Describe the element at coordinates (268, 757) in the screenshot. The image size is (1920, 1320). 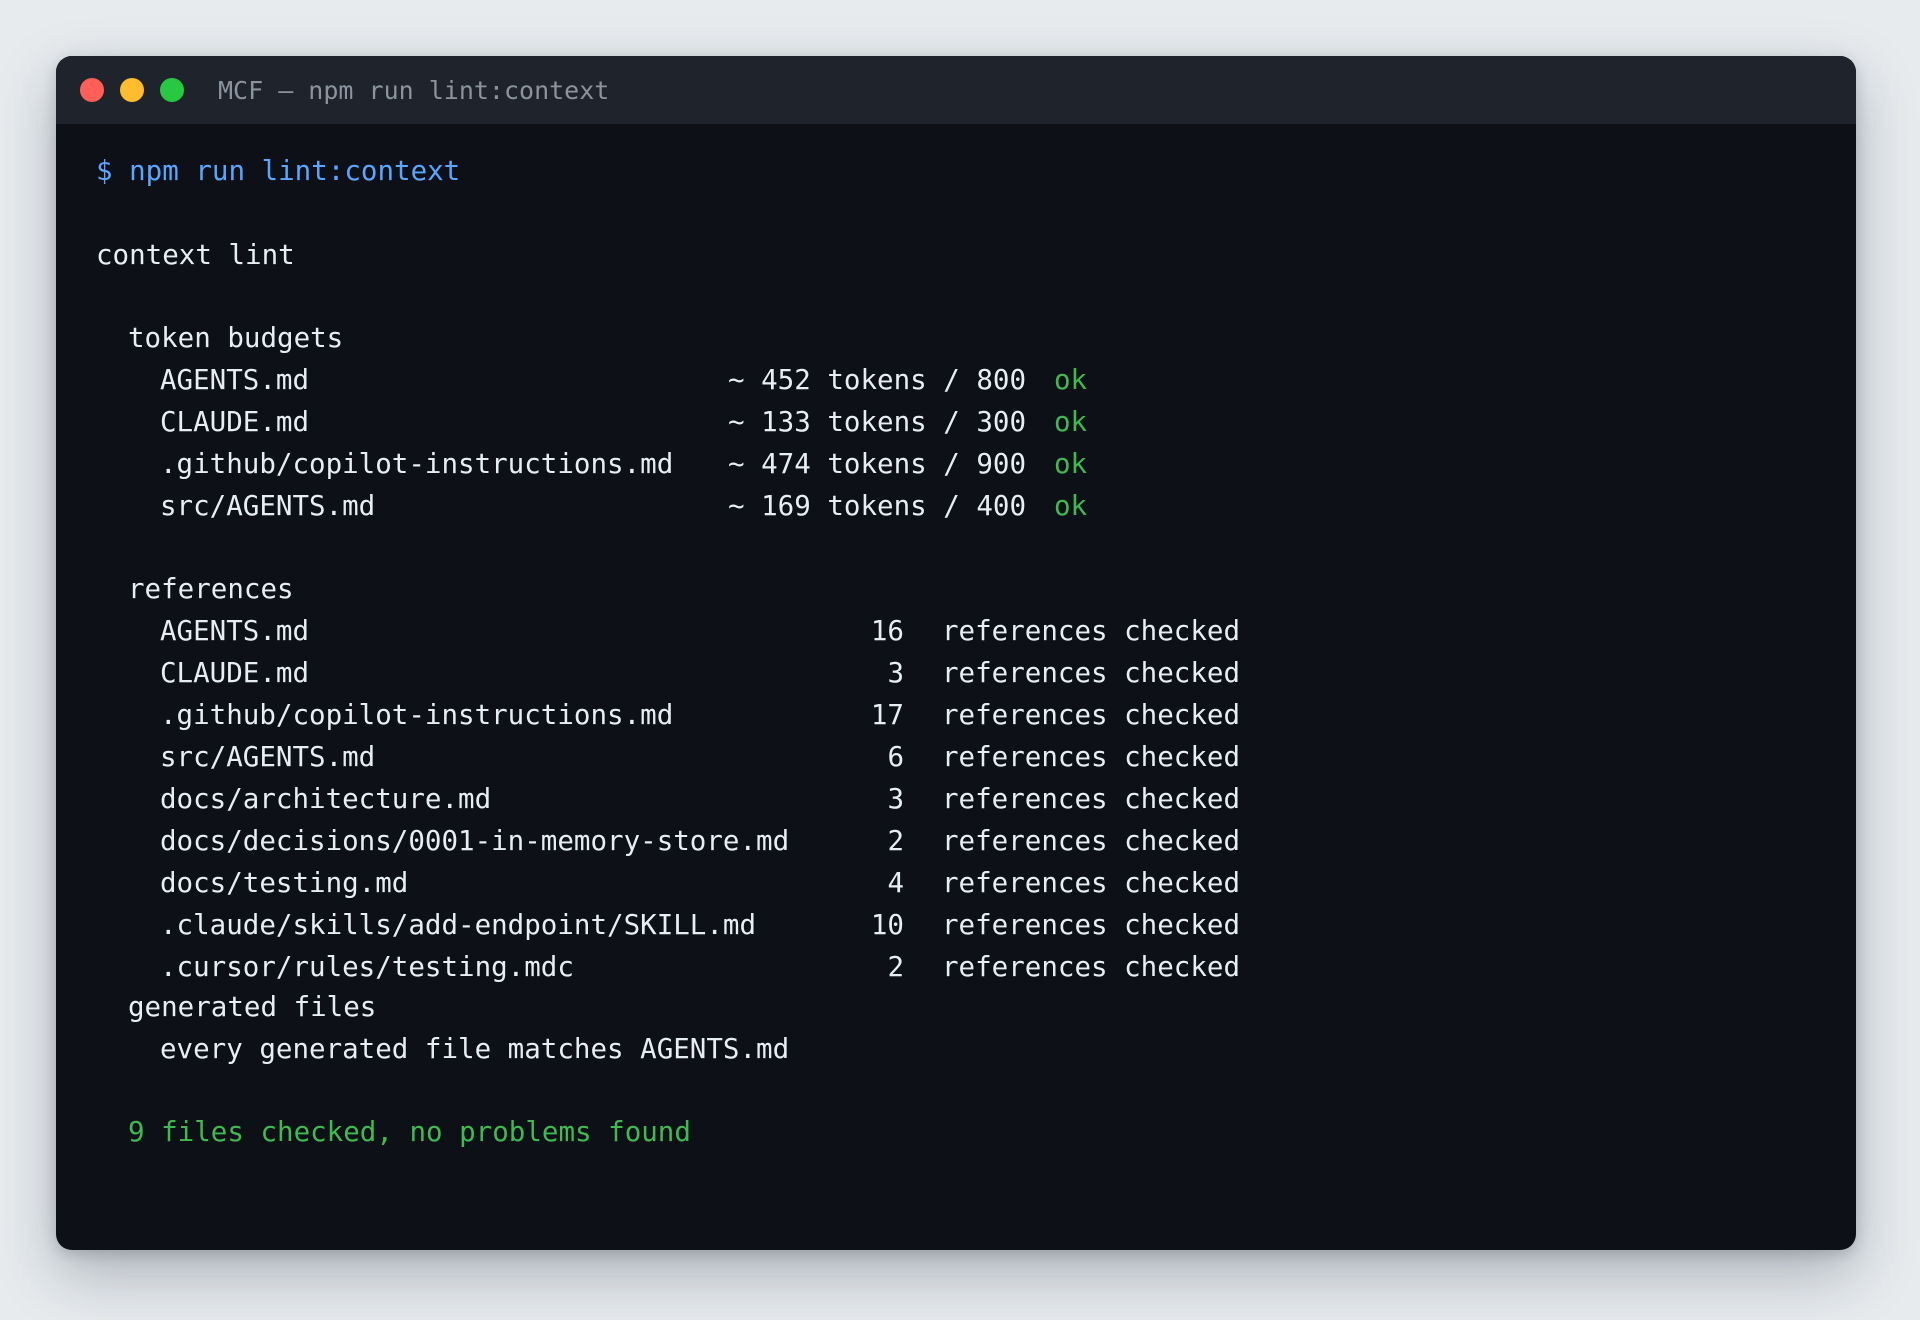
I see `reference-file: src/AGENTS.md` at that location.